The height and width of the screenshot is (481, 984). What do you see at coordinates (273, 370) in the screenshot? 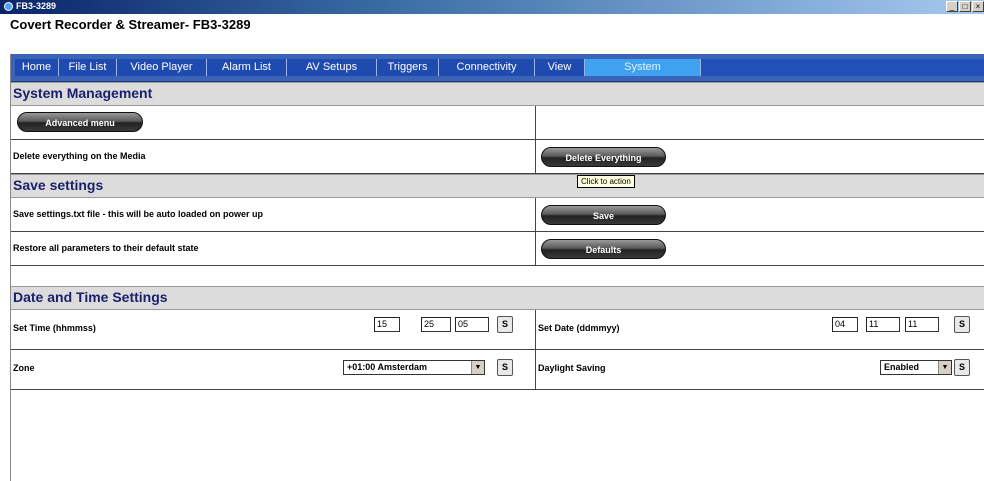
I see `cell-zone: Zone +01:00 Amsterdam ▼ S` at bounding box center [273, 370].